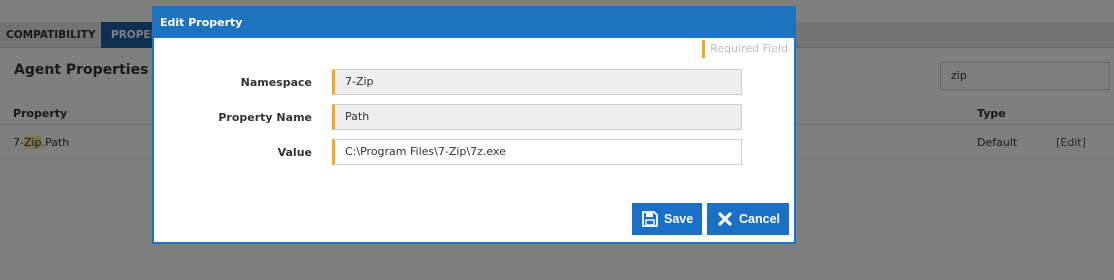  I want to click on value-label: Value, so click(294, 152).